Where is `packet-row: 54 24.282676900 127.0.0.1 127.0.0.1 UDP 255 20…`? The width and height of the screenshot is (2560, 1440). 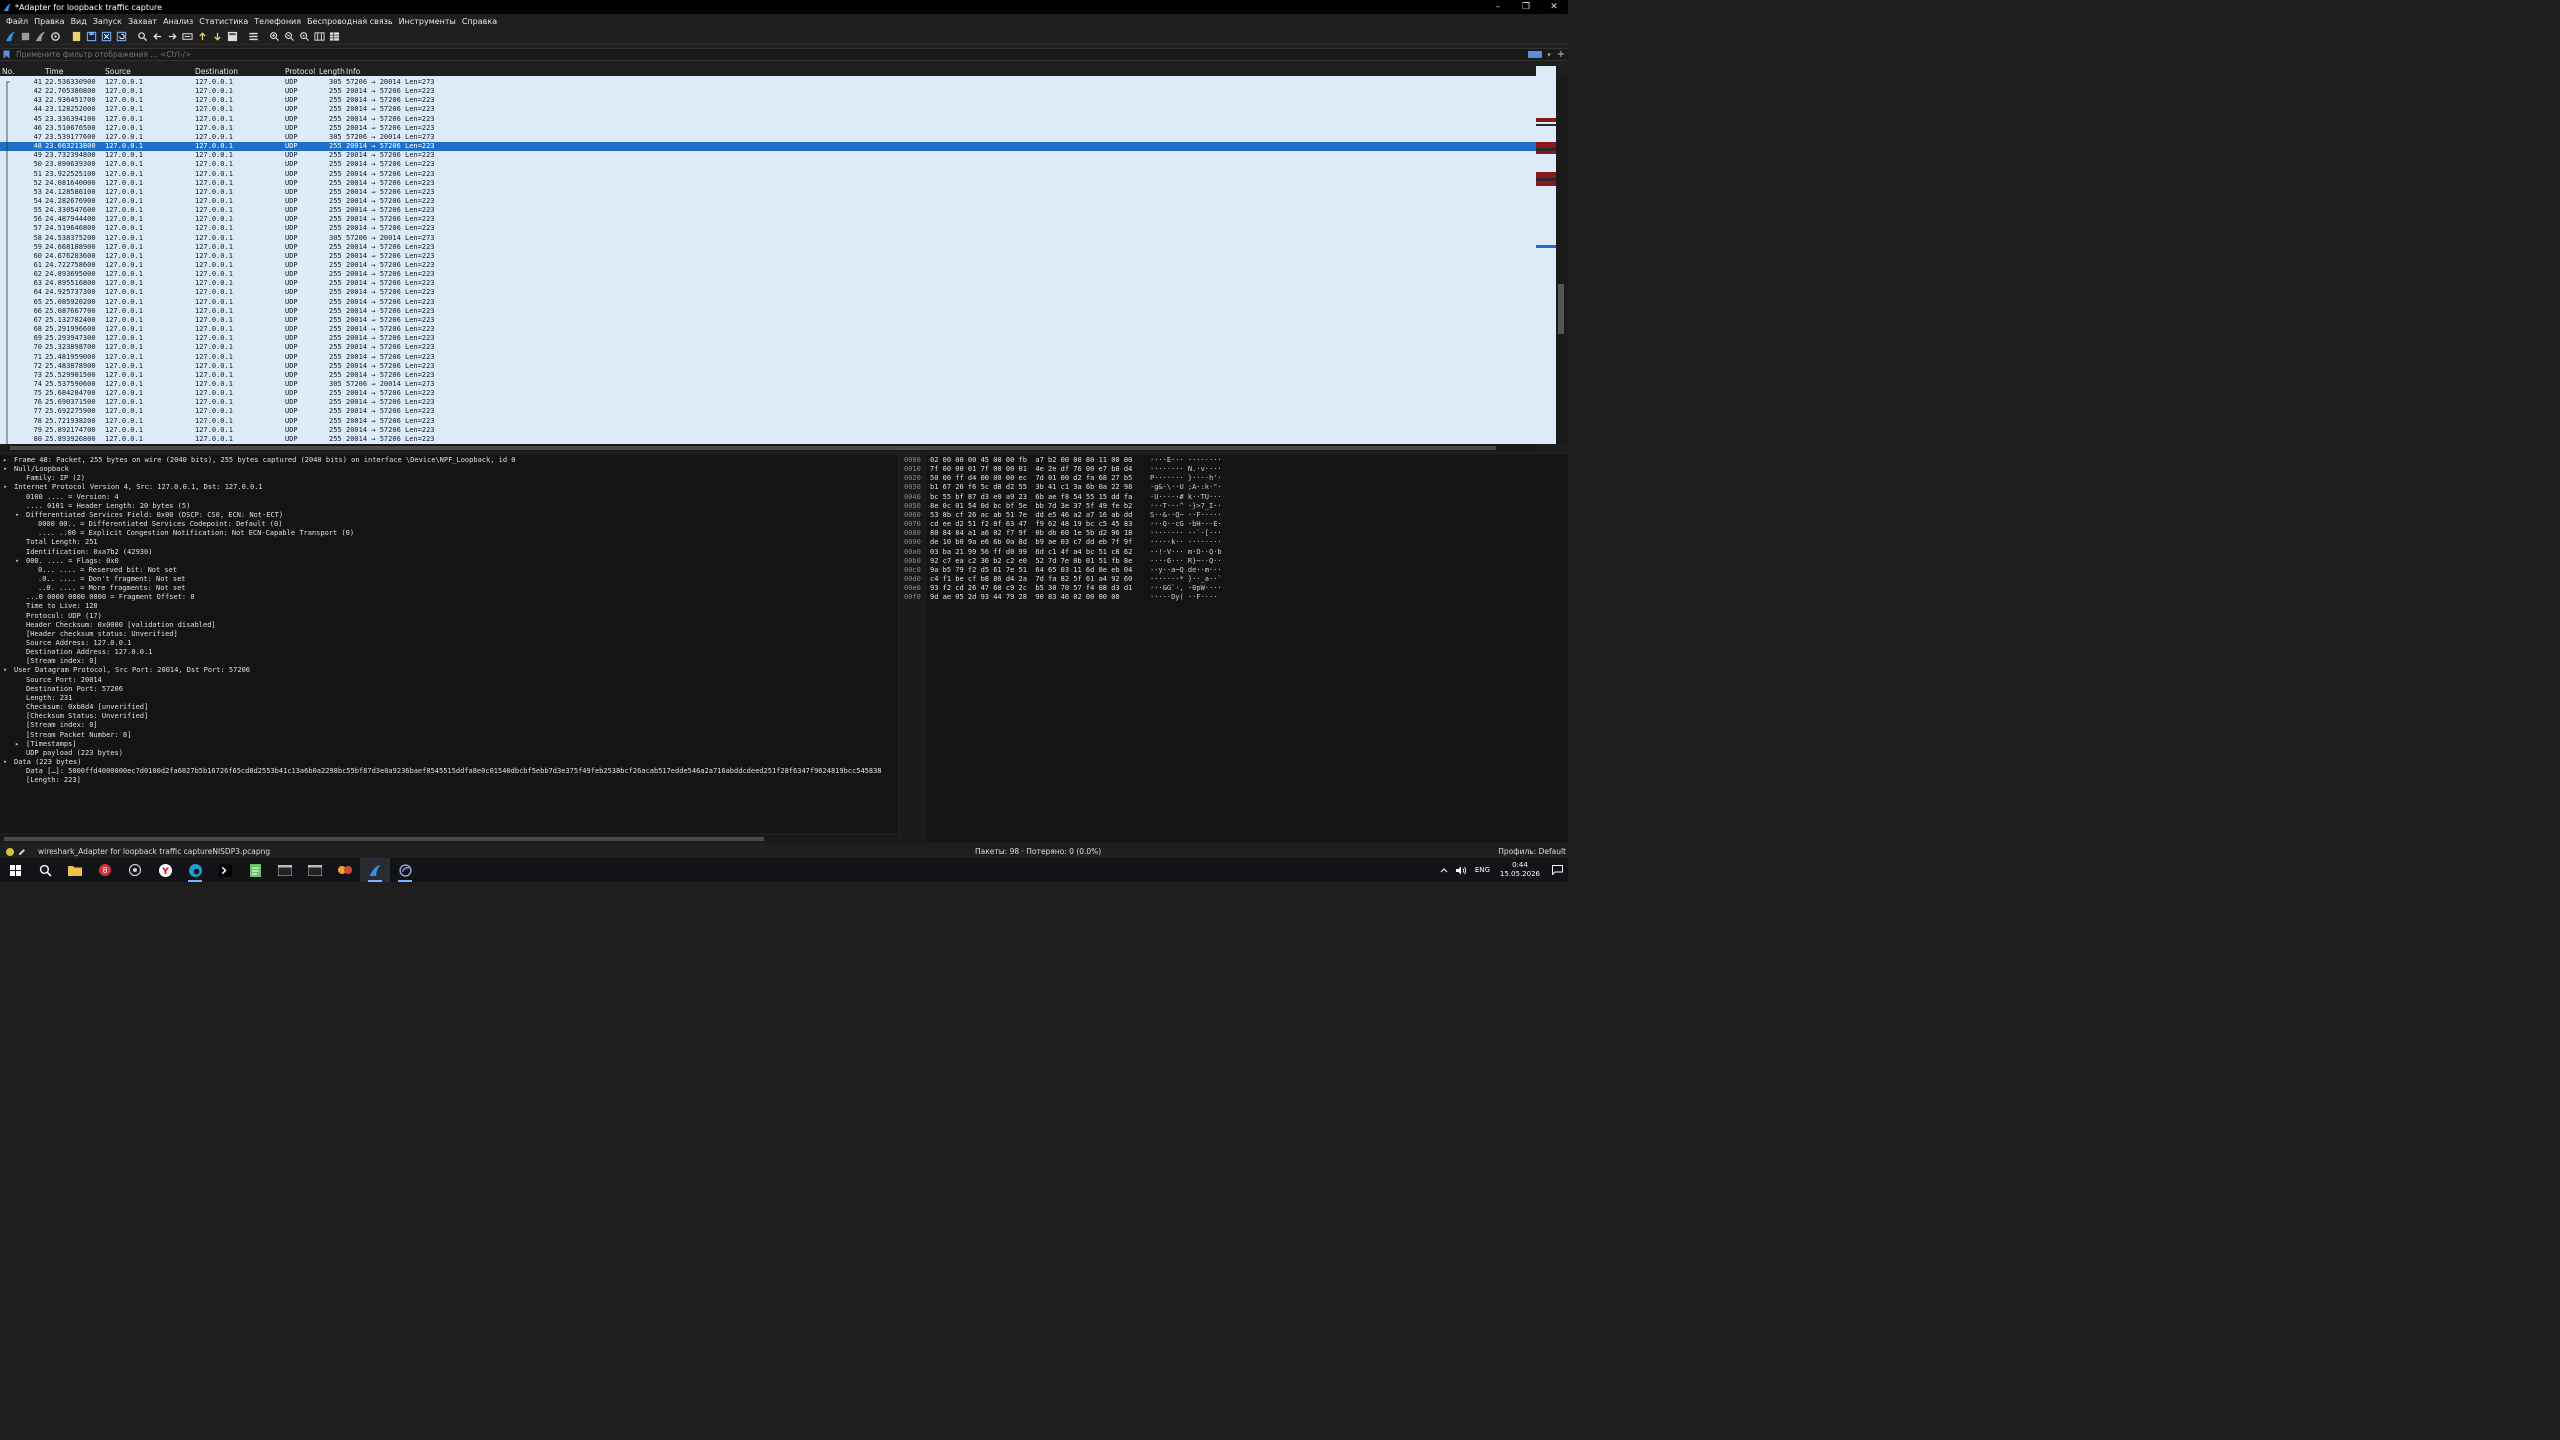 packet-row: 54 24.282676900 127.0.0.1 127.0.0.1 UDP 255 20… is located at coordinates (768, 201).